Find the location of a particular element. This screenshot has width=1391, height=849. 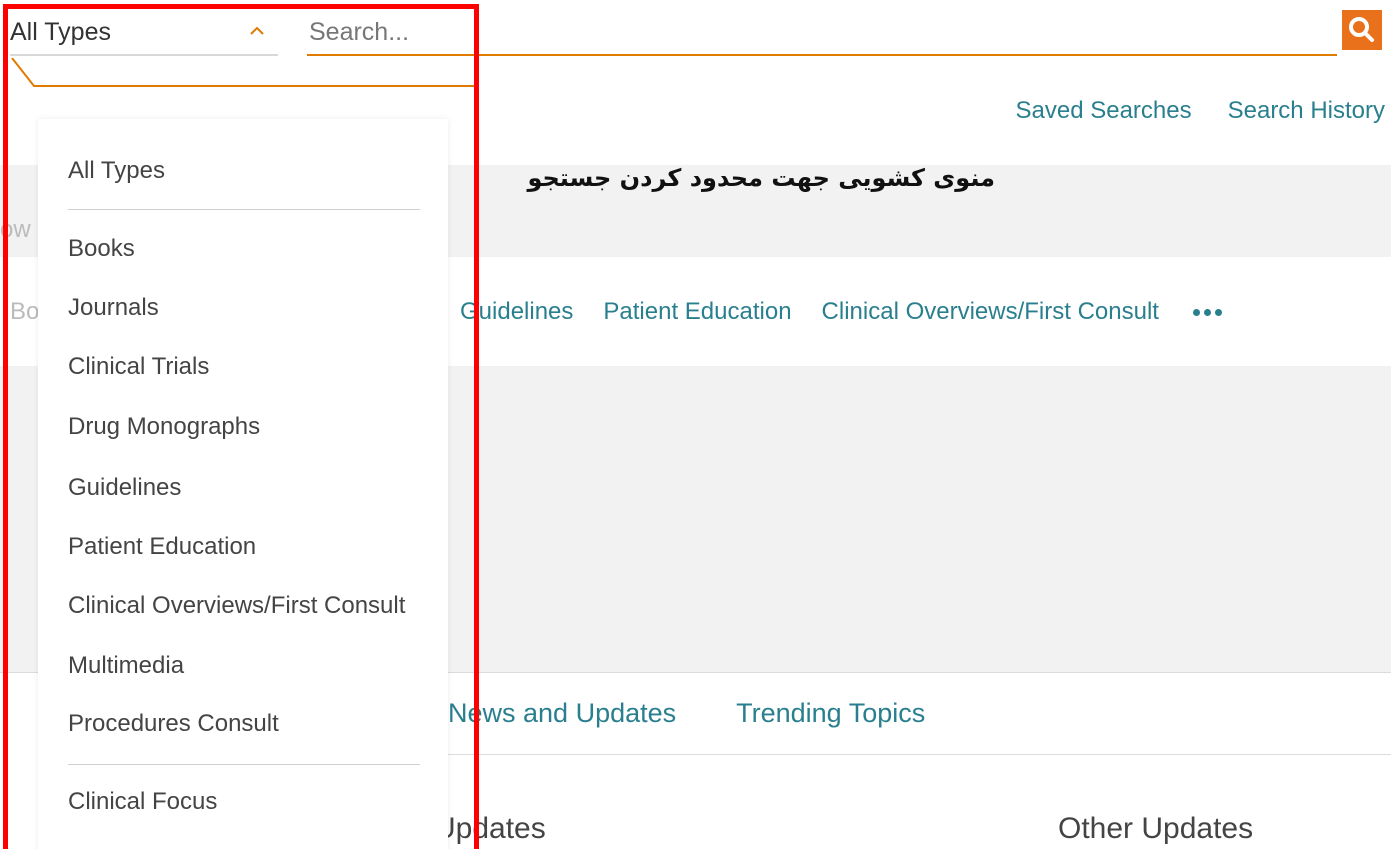

search-history-link: Search History is located at coordinates (1306, 111).